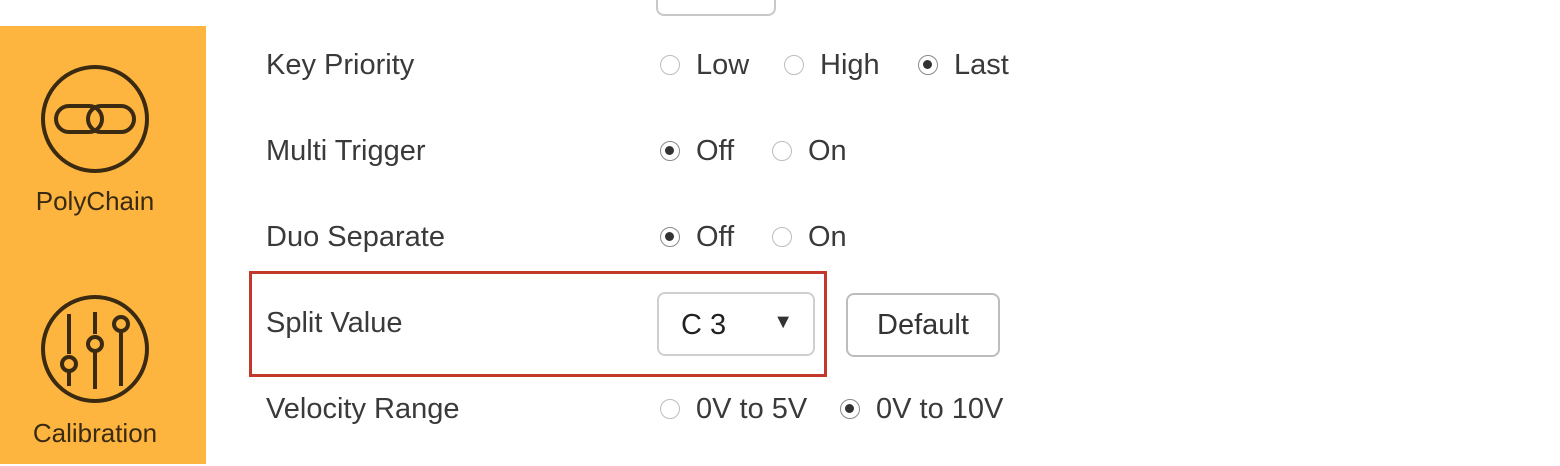 Image resolution: width=1560 pixels, height=466 pixels. What do you see at coordinates (697, 237) in the screenshot?
I see `duo-separate-off-radio: Off` at bounding box center [697, 237].